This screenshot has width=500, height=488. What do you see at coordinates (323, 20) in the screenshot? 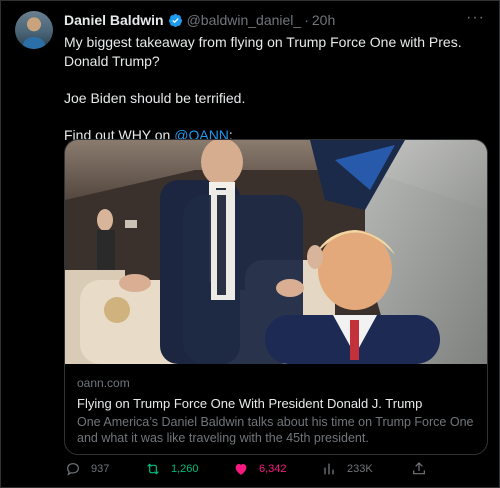
I see `timestamp: 20h` at bounding box center [323, 20].